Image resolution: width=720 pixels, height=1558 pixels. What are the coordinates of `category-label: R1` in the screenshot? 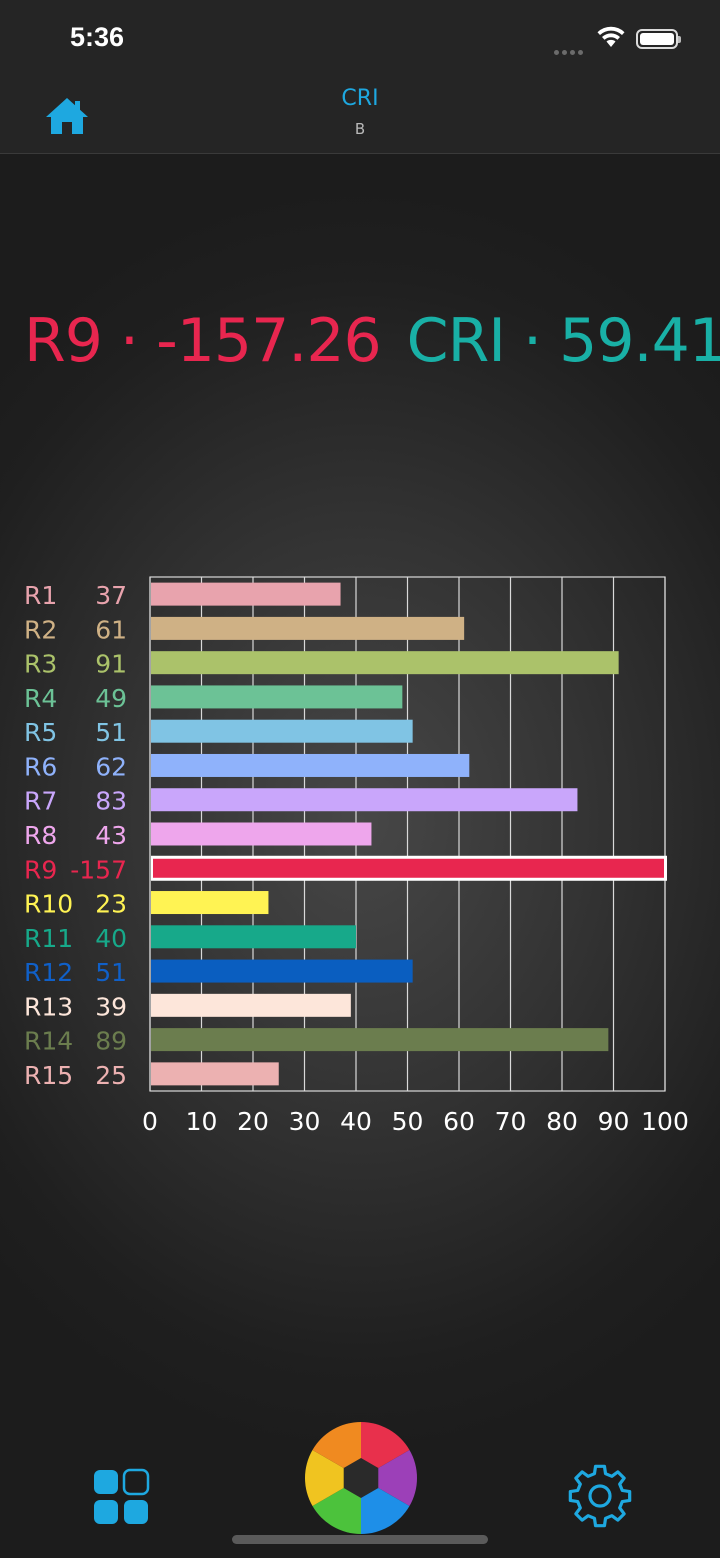 It's located at (40, 595).